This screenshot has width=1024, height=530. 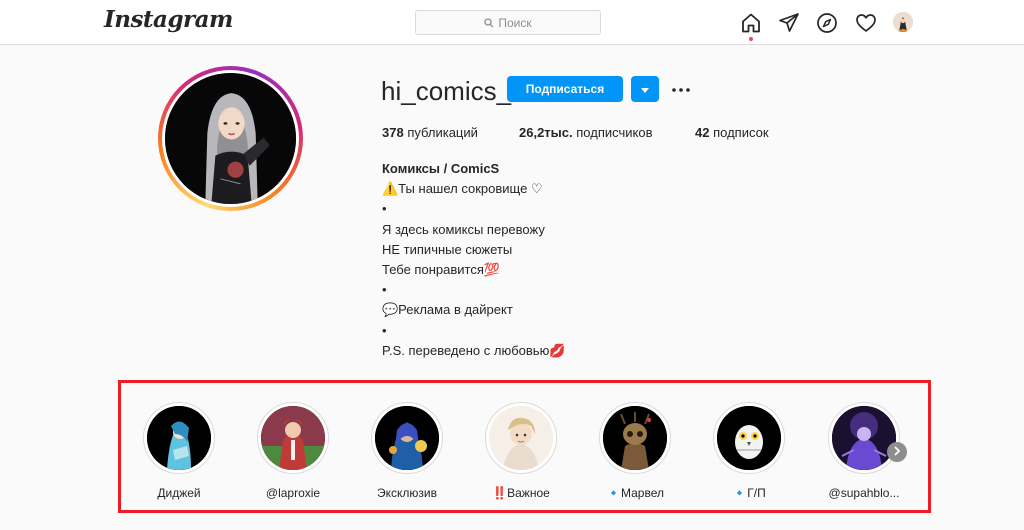 I want to click on highlight-label: 🔹Марвел, so click(x=635, y=493).